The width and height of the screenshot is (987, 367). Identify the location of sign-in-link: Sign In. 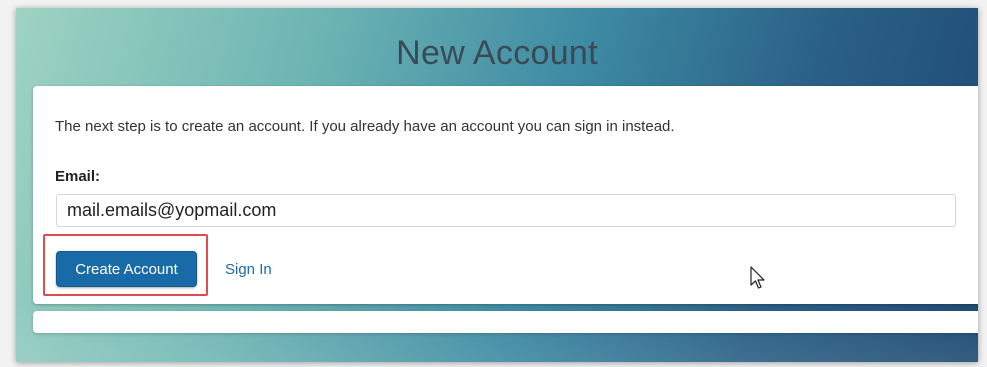
(248, 269).